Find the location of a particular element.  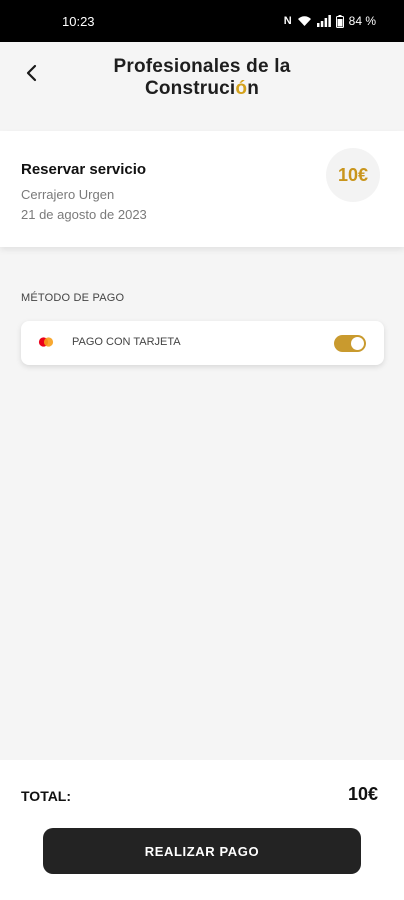

battery-level: 84 % is located at coordinates (362, 21).